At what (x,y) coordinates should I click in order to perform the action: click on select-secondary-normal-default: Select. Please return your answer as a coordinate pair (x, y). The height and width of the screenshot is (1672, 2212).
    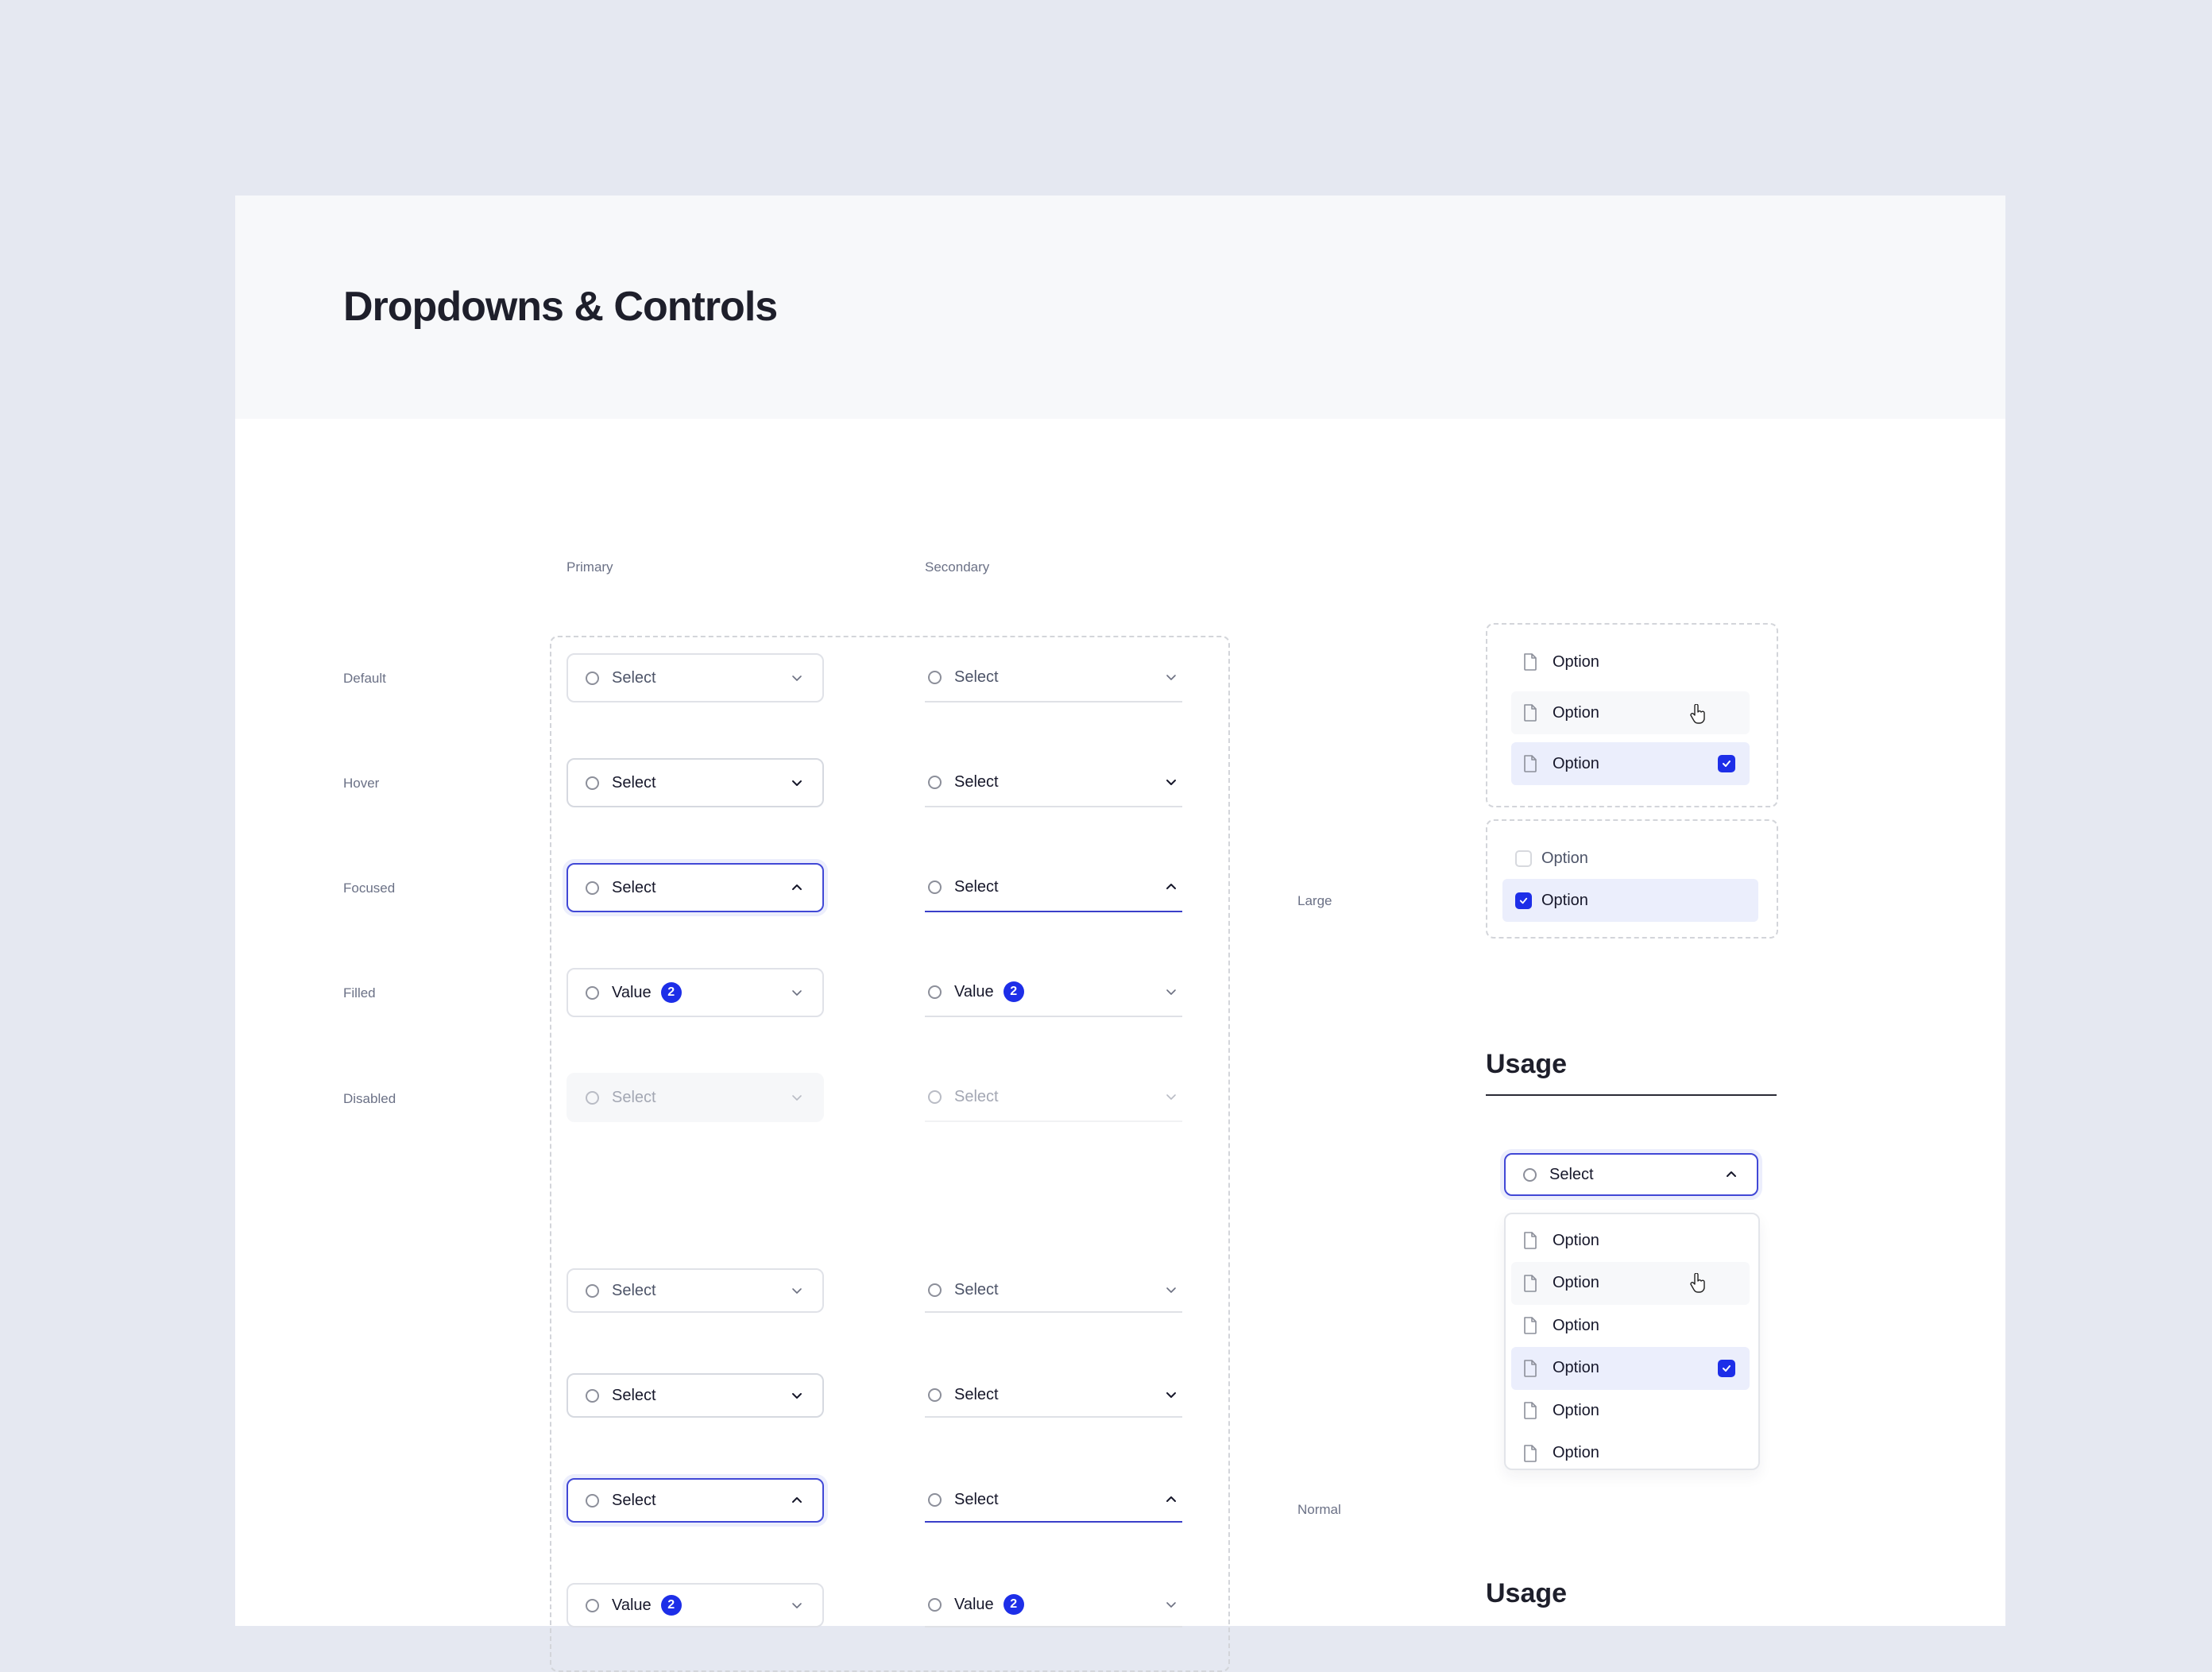
    Looking at the image, I should click on (1053, 1290).